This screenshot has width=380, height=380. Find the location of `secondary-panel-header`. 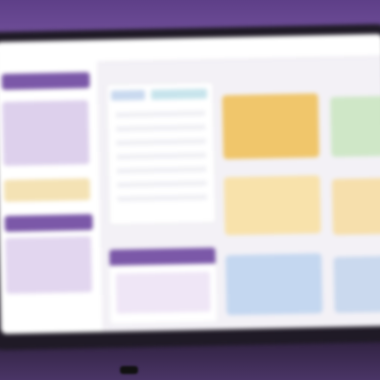

secondary-panel-header is located at coordinates (162, 256).